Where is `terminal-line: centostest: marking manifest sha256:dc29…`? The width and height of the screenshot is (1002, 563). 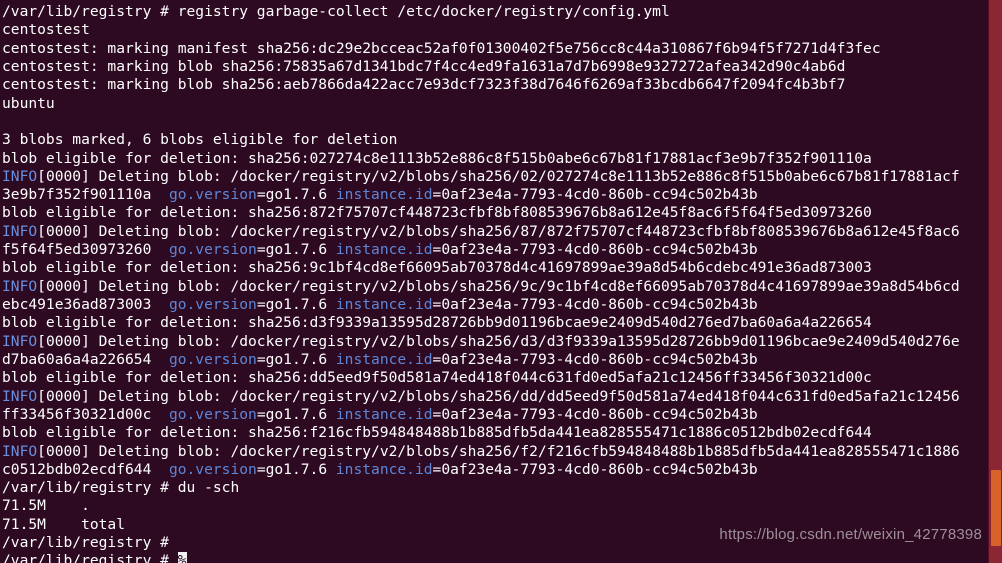
terminal-line: centostest: marking manifest sha256:dc29… is located at coordinates (495, 49).